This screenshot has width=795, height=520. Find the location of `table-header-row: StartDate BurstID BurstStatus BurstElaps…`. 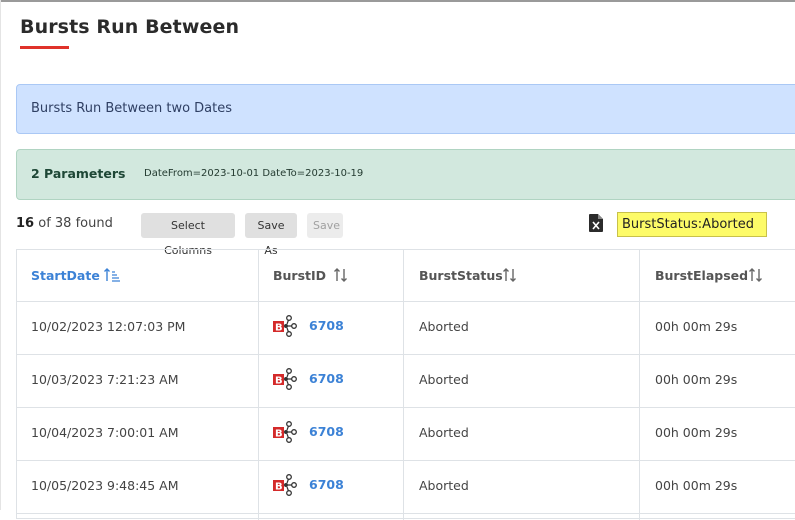

table-header-row: StartDate BurstID BurstStatus BurstElaps… is located at coordinates (406, 276).